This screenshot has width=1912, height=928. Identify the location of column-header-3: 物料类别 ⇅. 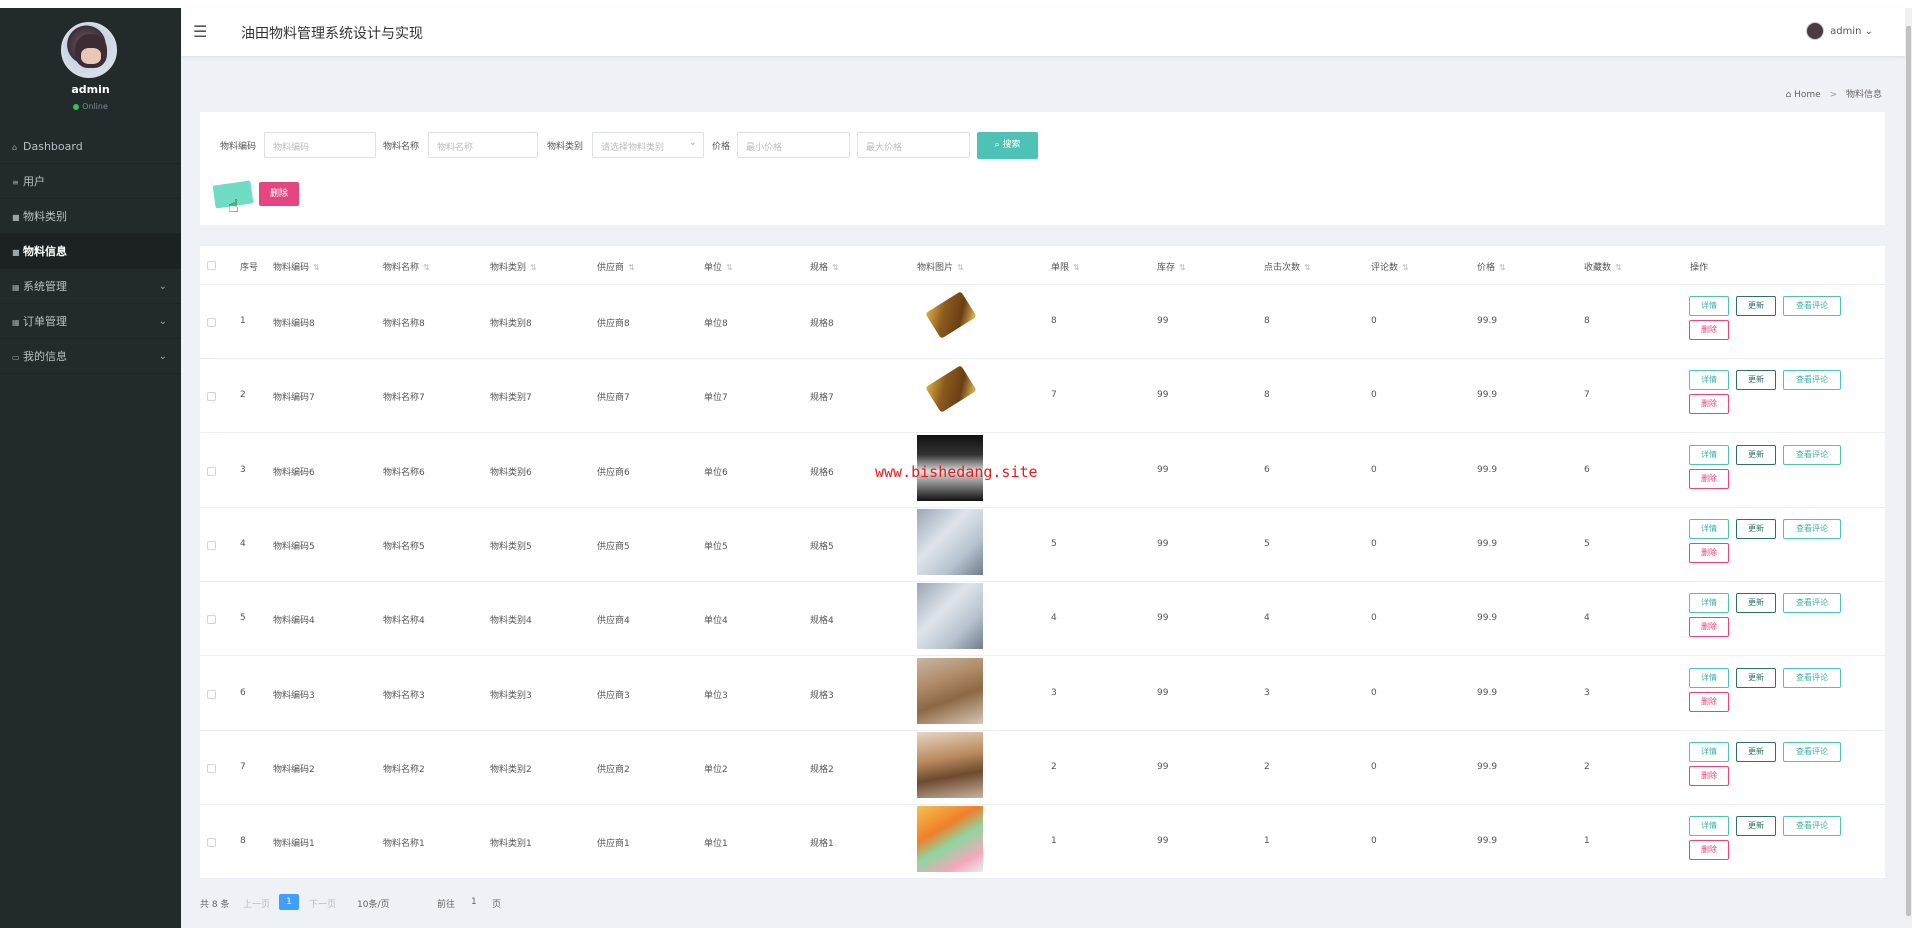
(513, 266).